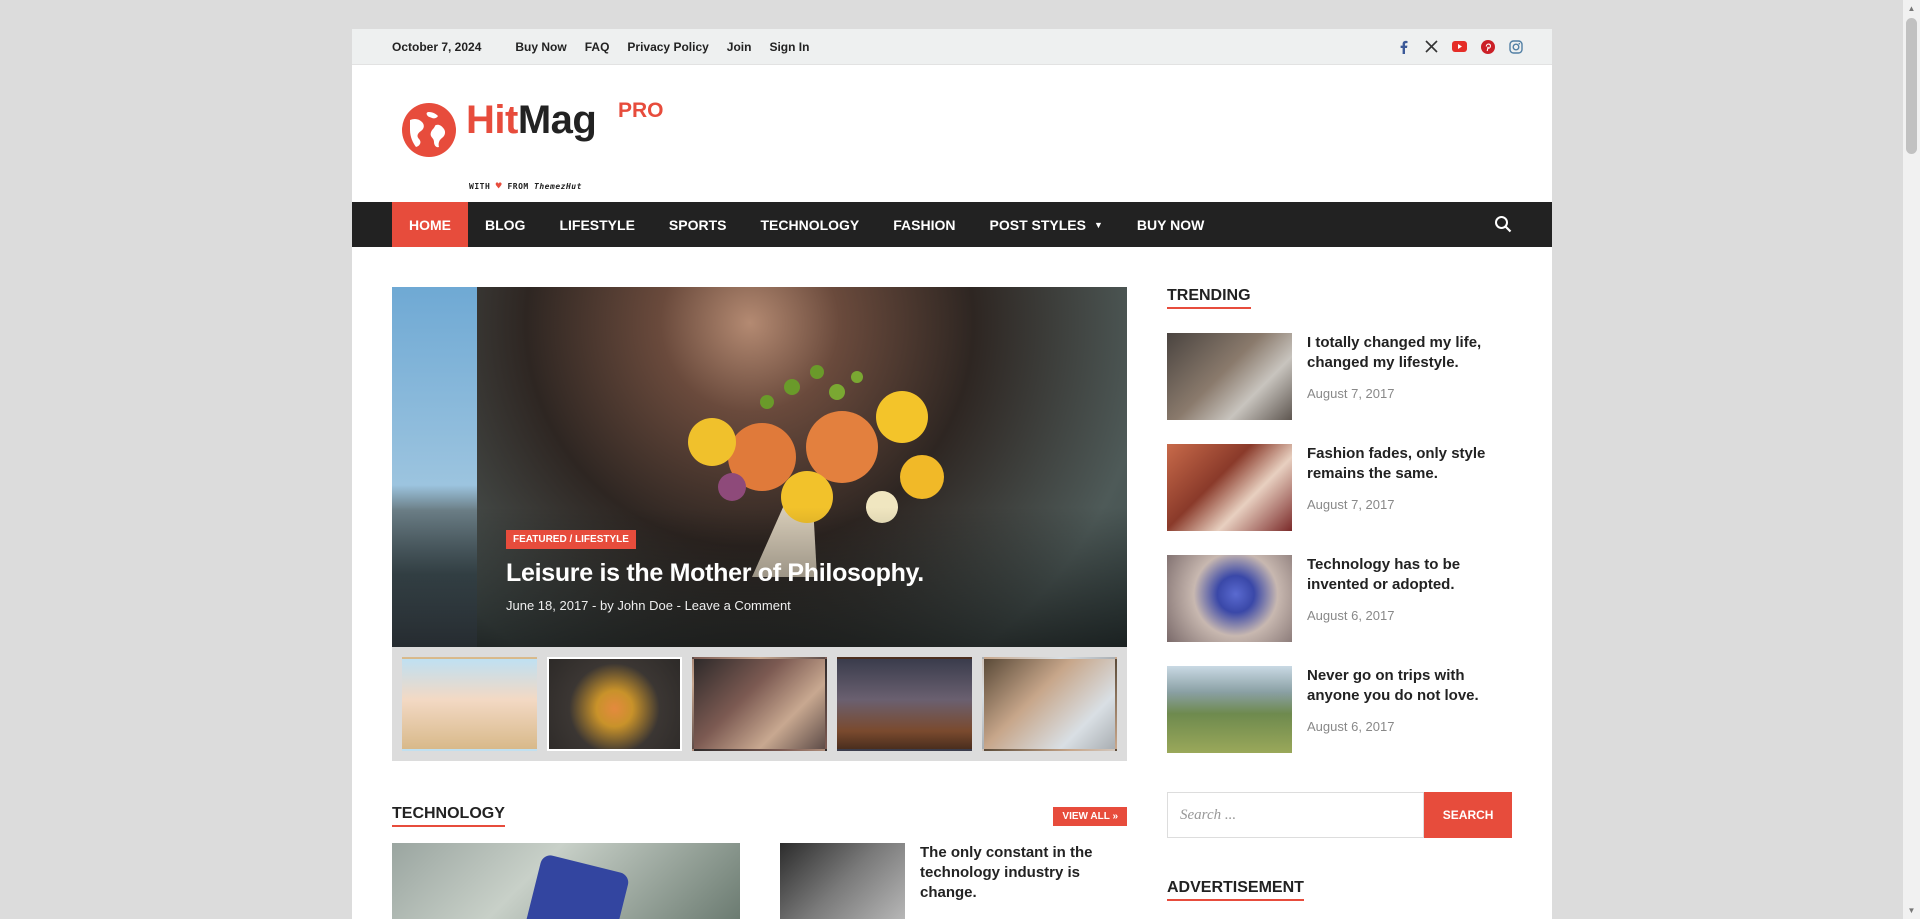 This screenshot has width=1920, height=919. I want to click on scrollbar-thumb, so click(1911, 86).